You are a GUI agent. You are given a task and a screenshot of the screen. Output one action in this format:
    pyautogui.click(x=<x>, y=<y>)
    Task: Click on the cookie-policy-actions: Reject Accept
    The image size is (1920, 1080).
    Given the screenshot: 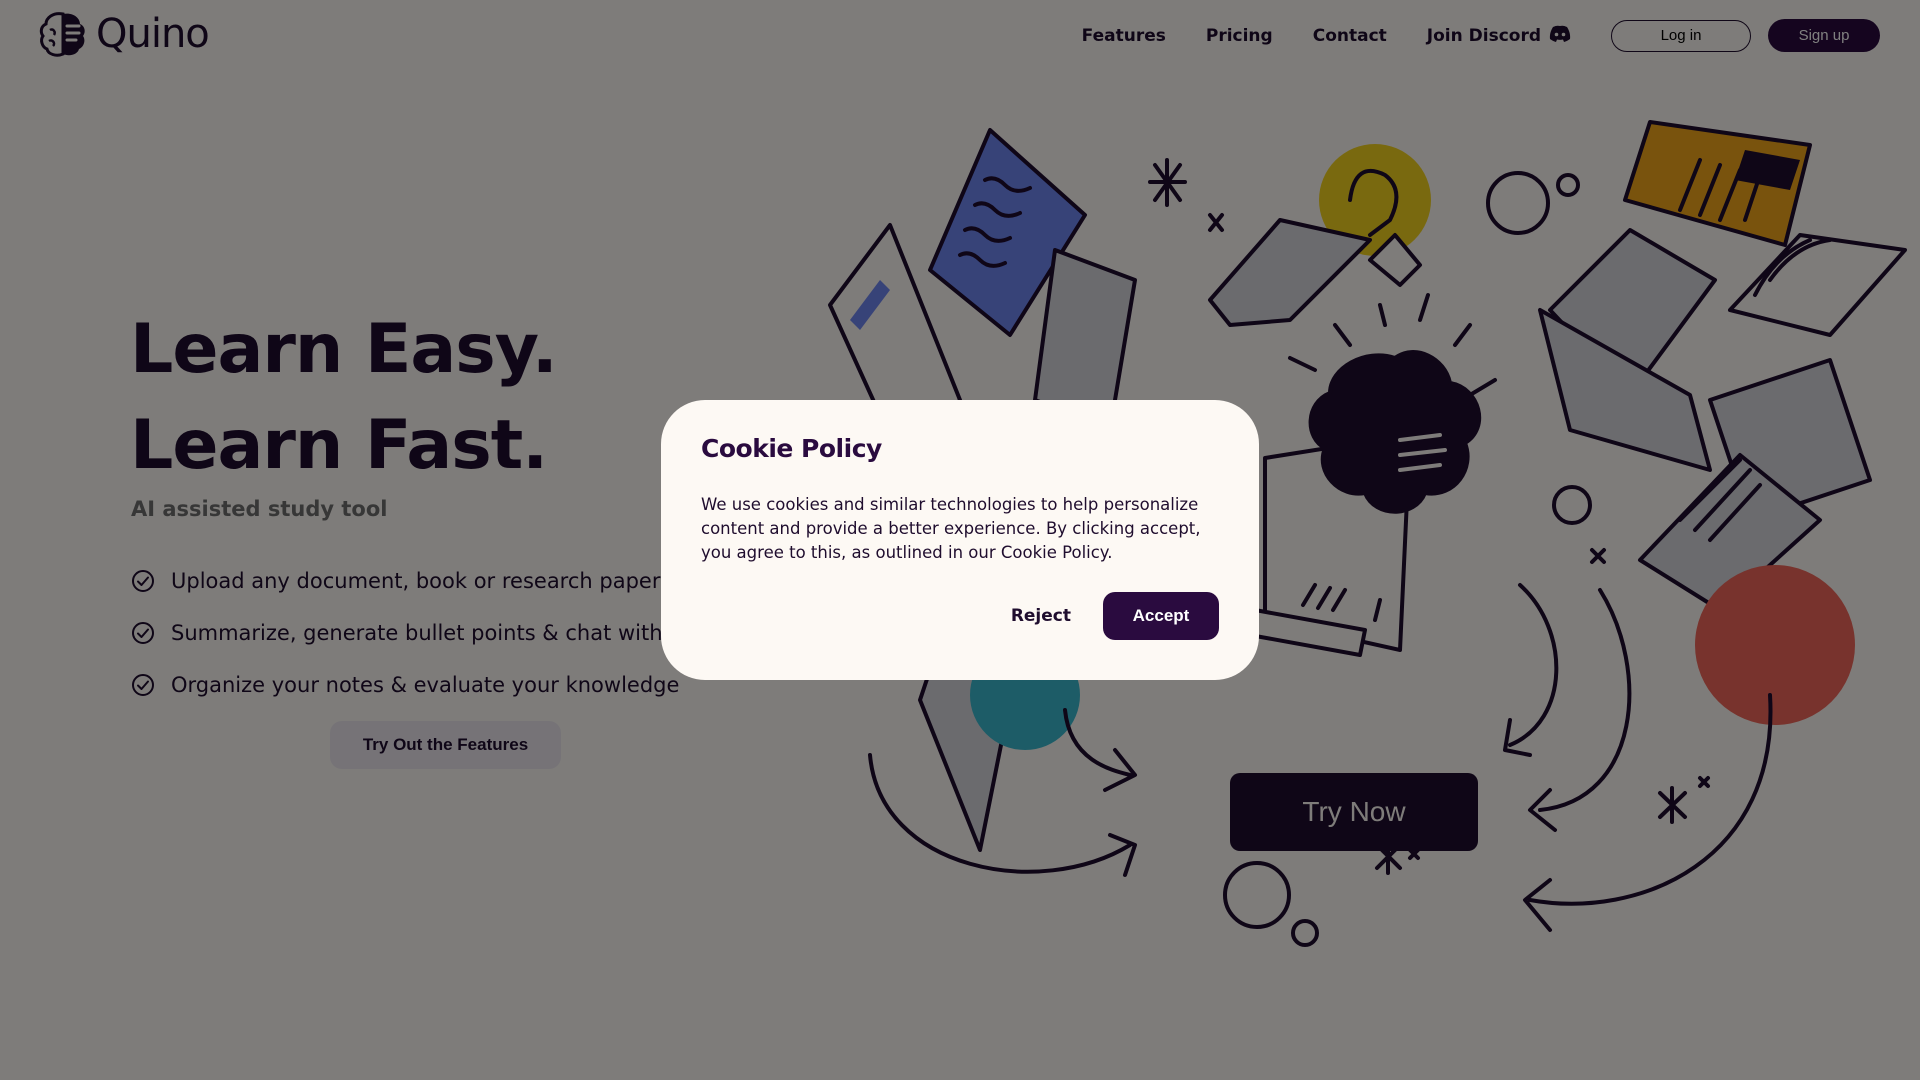 What is the action you would take?
    pyautogui.click(x=1115, y=616)
    